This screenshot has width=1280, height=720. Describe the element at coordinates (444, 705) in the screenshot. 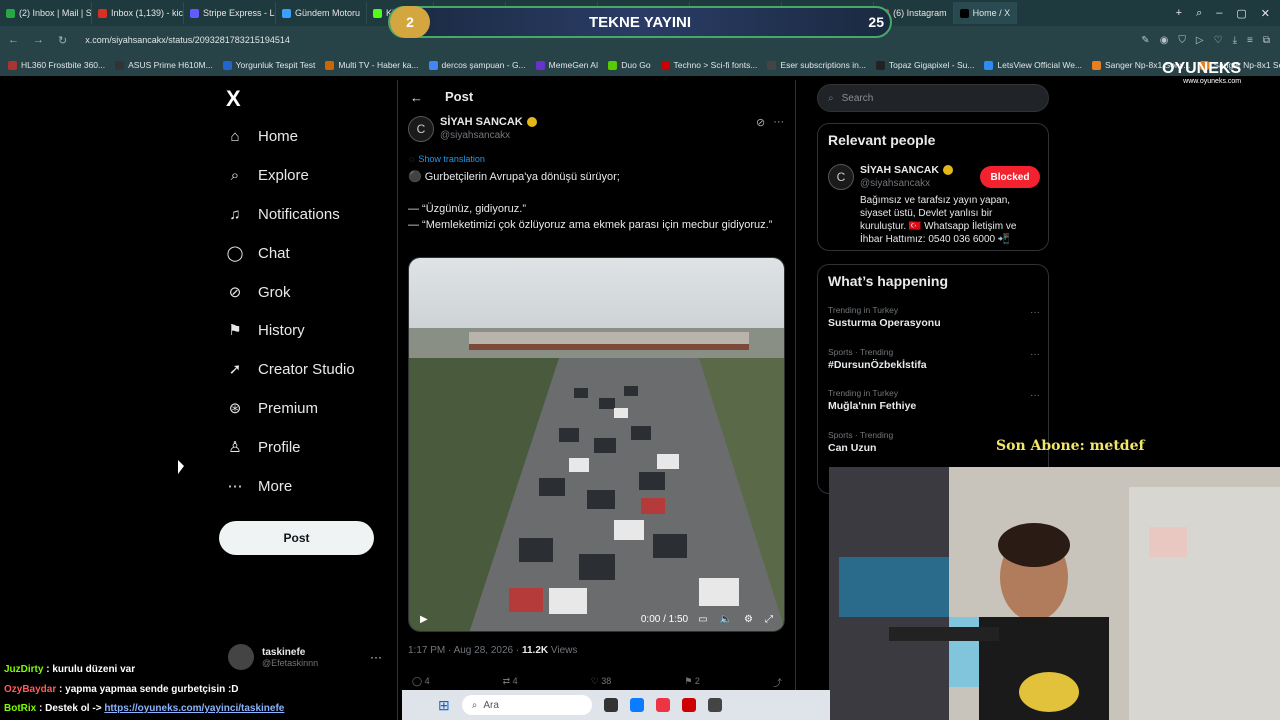

I see `windows-start-icon: ⊞` at that location.